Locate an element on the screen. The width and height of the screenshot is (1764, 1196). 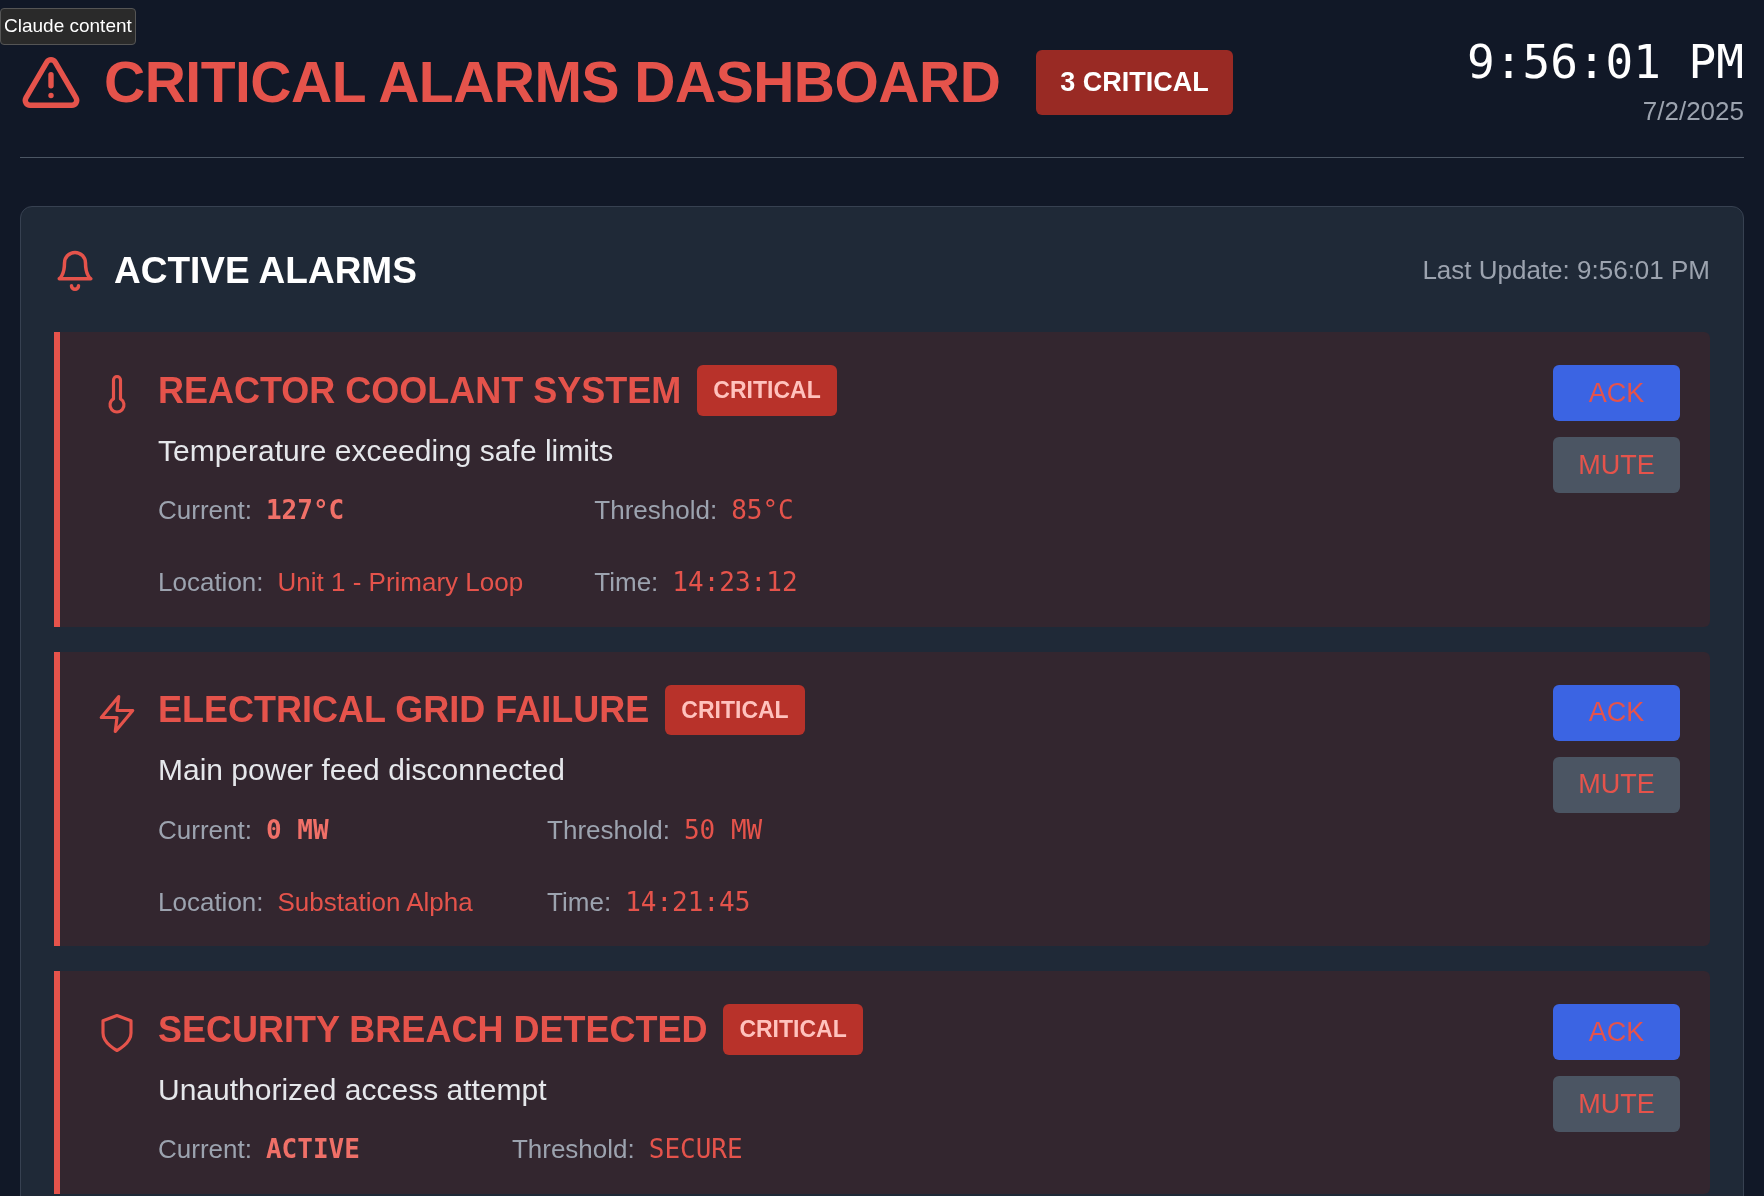
alarm-title: SECURITY BREACH DETECTED is located at coordinates (433, 1029).